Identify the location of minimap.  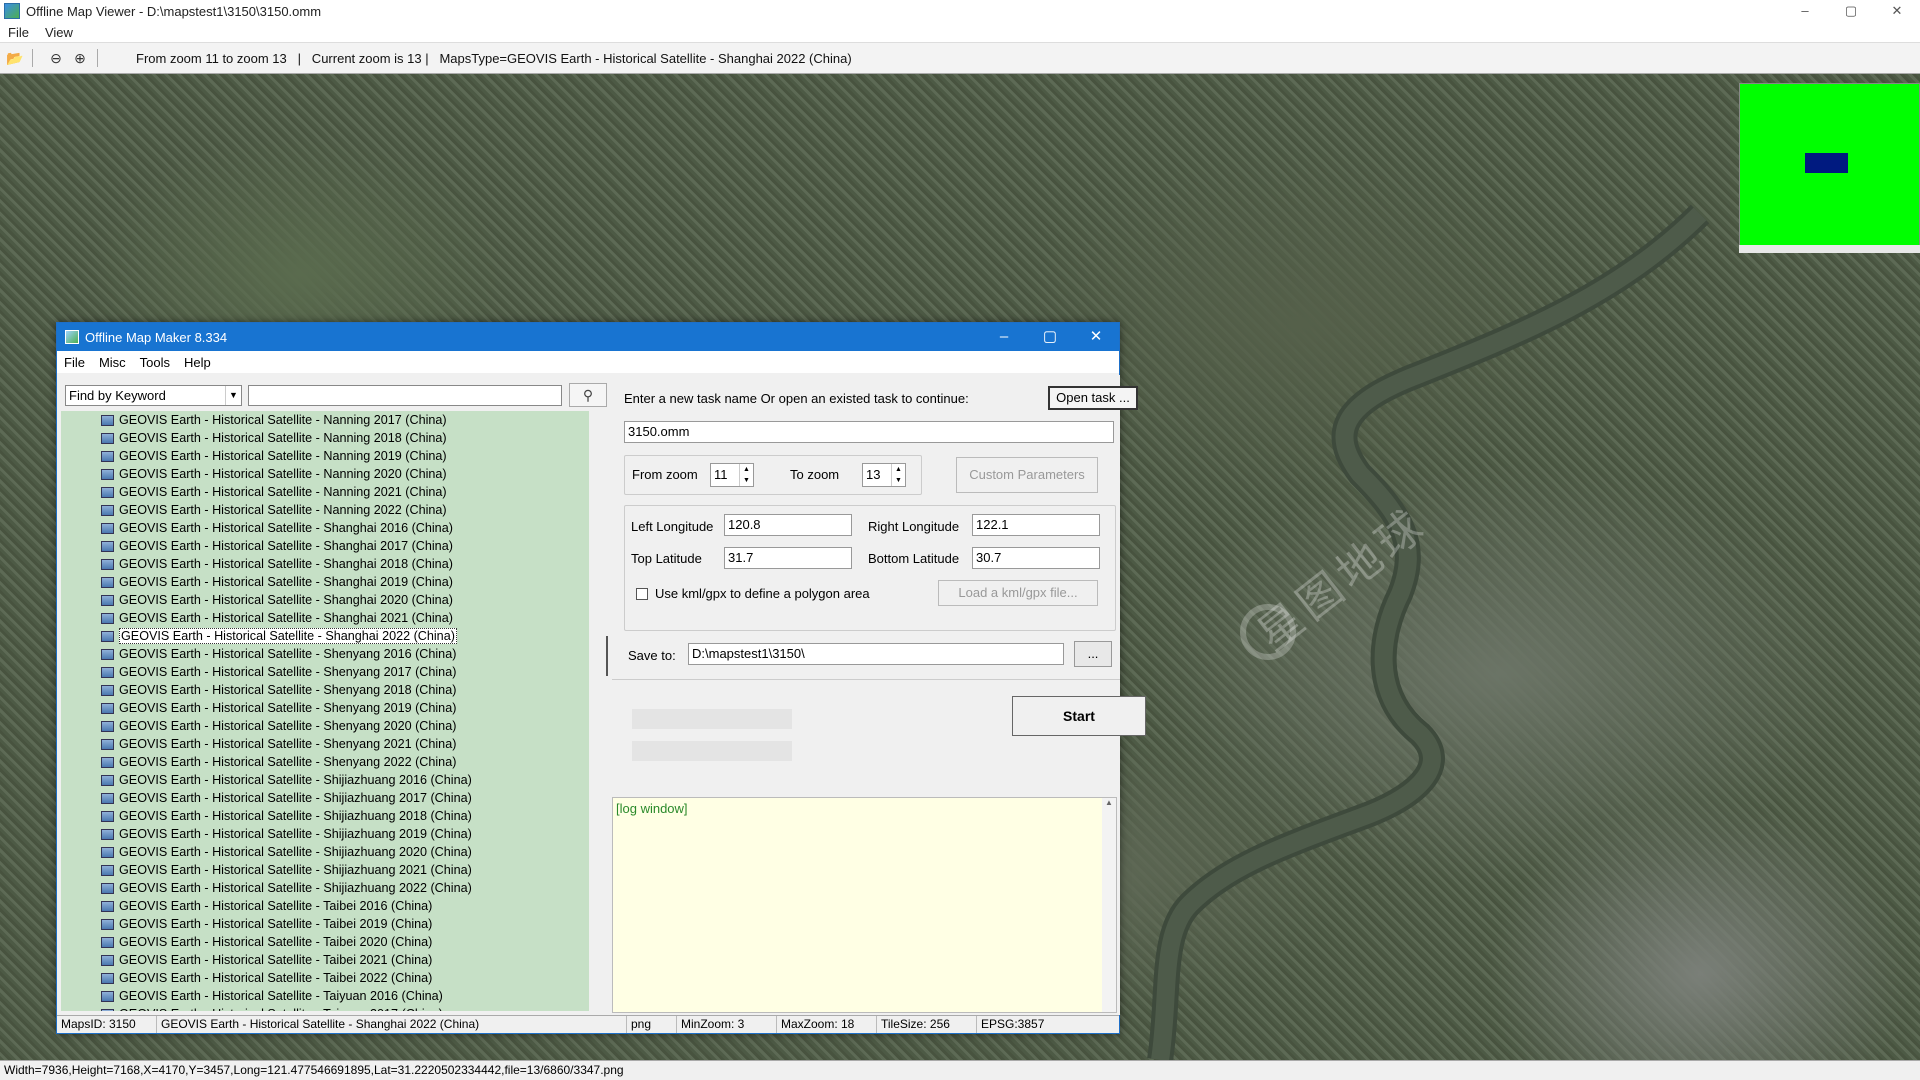
(1829, 168).